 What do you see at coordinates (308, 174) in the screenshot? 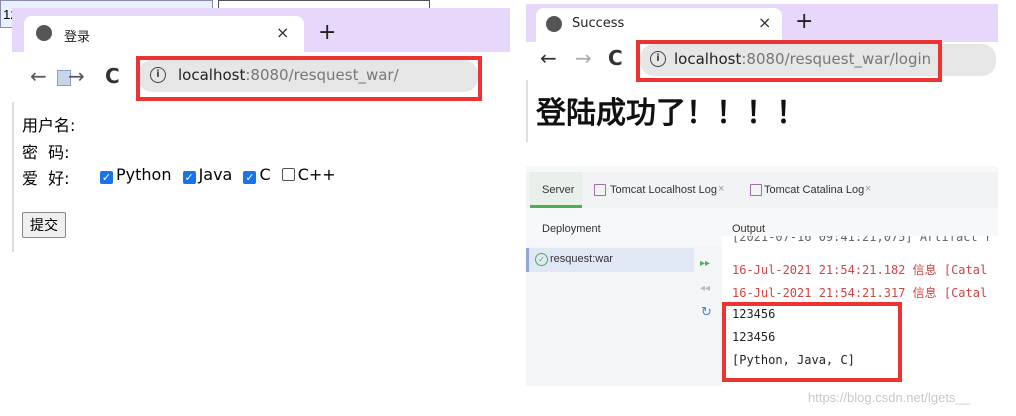
I see `hobby-cpp: C++` at bounding box center [308, 174].